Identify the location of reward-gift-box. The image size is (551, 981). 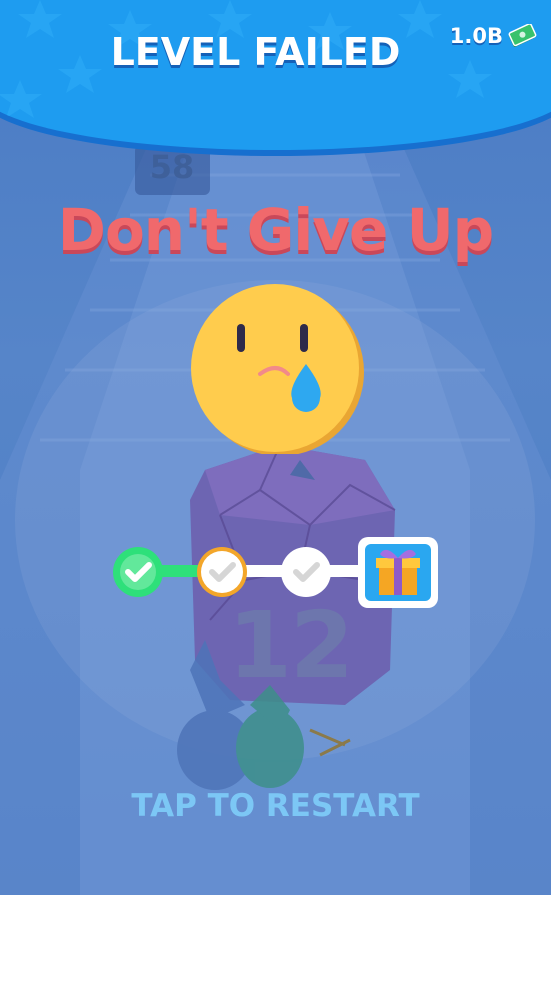
(398, 572).